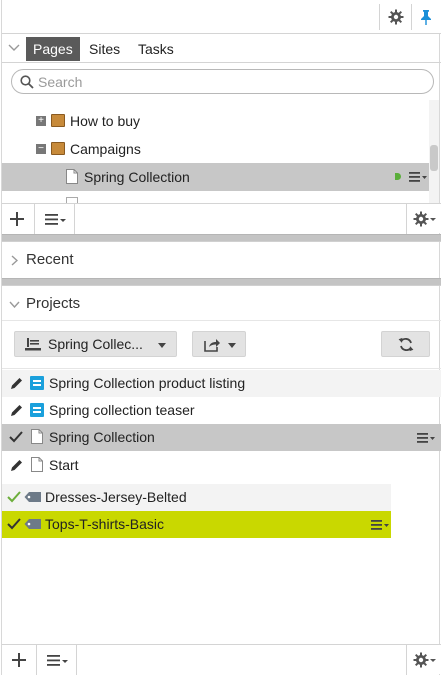 The height and width of the screenshot is (675, 442). What do you see at coordinates (27, 82) in the screenshot?
I see `search-icon` at bounding box center [27, 82].